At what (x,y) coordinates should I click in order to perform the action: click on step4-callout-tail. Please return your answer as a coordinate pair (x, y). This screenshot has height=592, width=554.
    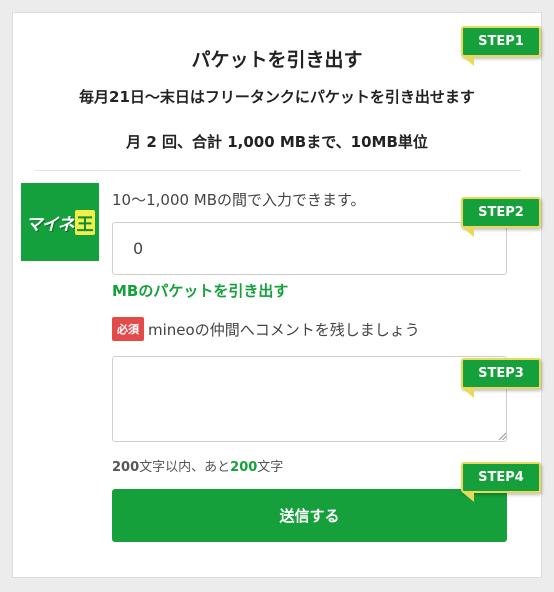
    Looking at the image, I should click on (468, 497).